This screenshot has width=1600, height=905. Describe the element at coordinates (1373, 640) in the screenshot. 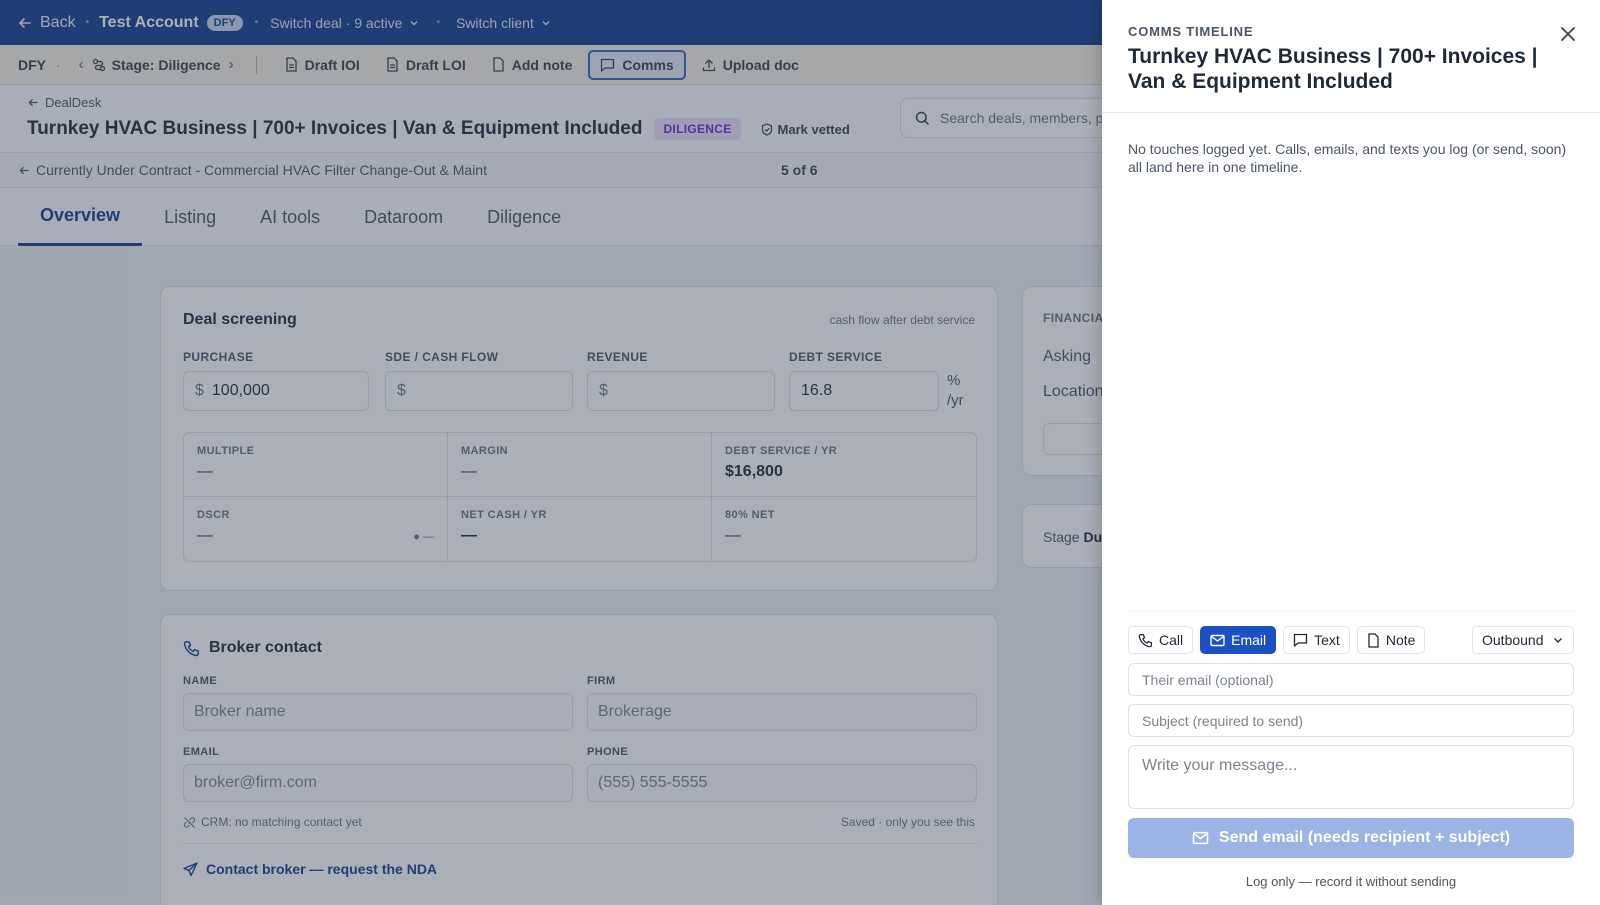

I see `note-icon` at that location.